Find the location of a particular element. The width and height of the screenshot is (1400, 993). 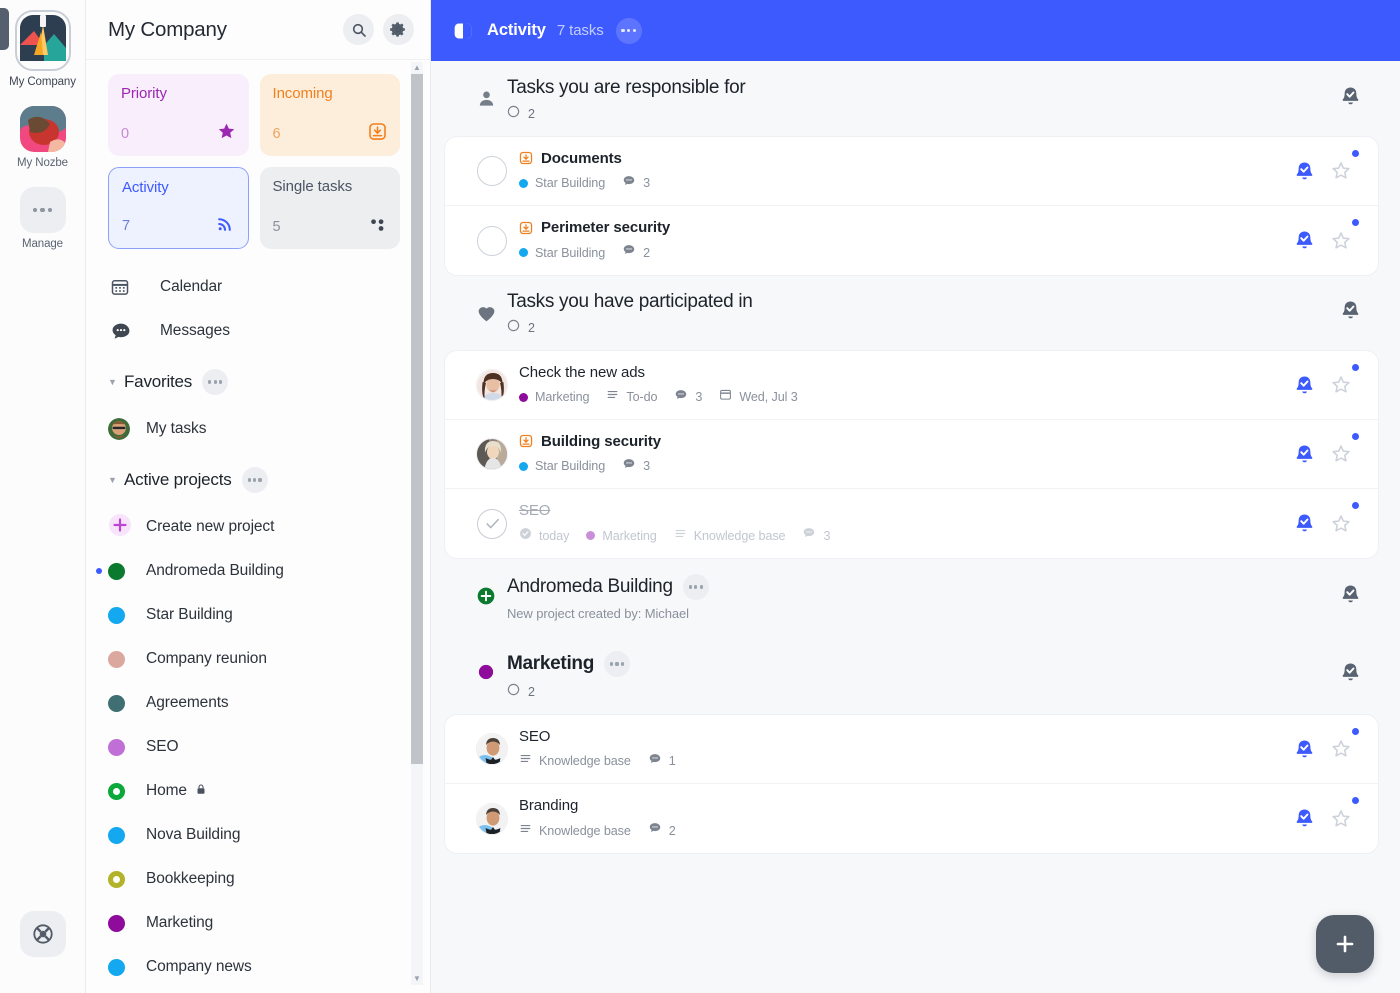

task-checkbox-completed is located at coordinates (492, 523).